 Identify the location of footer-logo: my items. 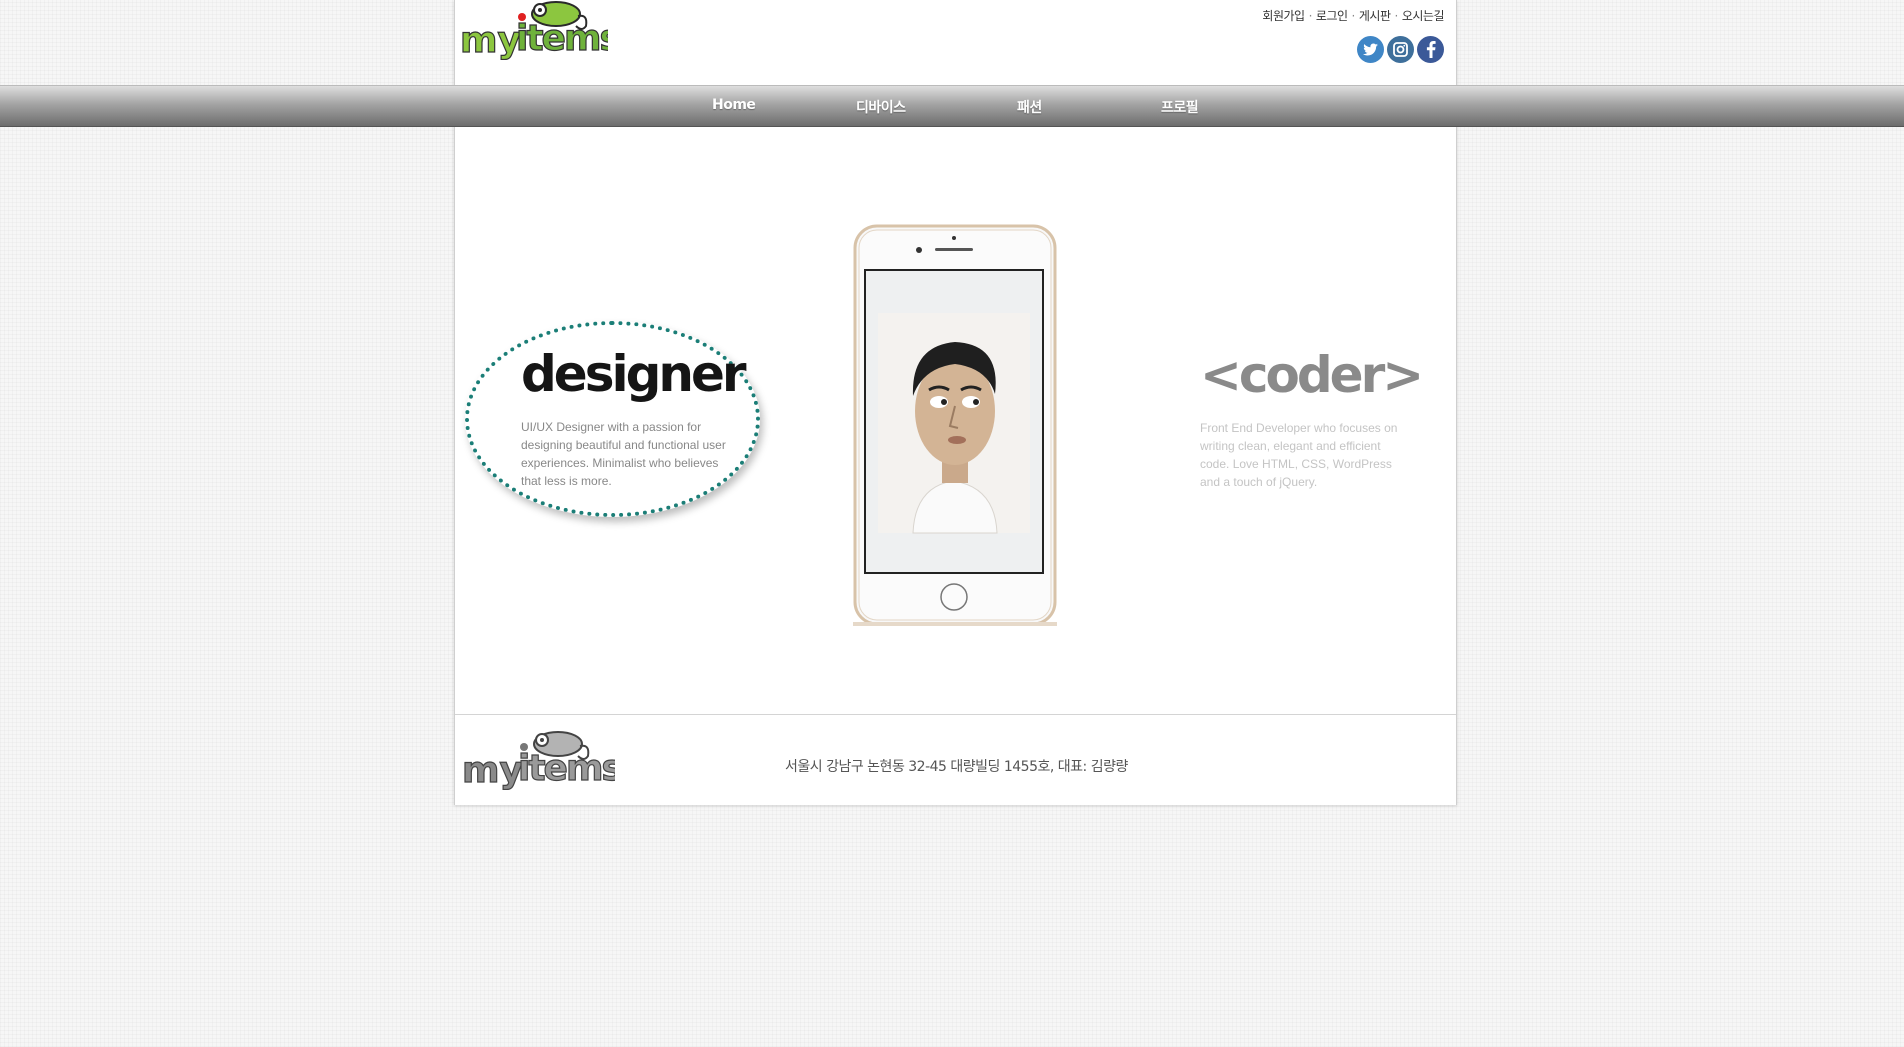
(537, 757).